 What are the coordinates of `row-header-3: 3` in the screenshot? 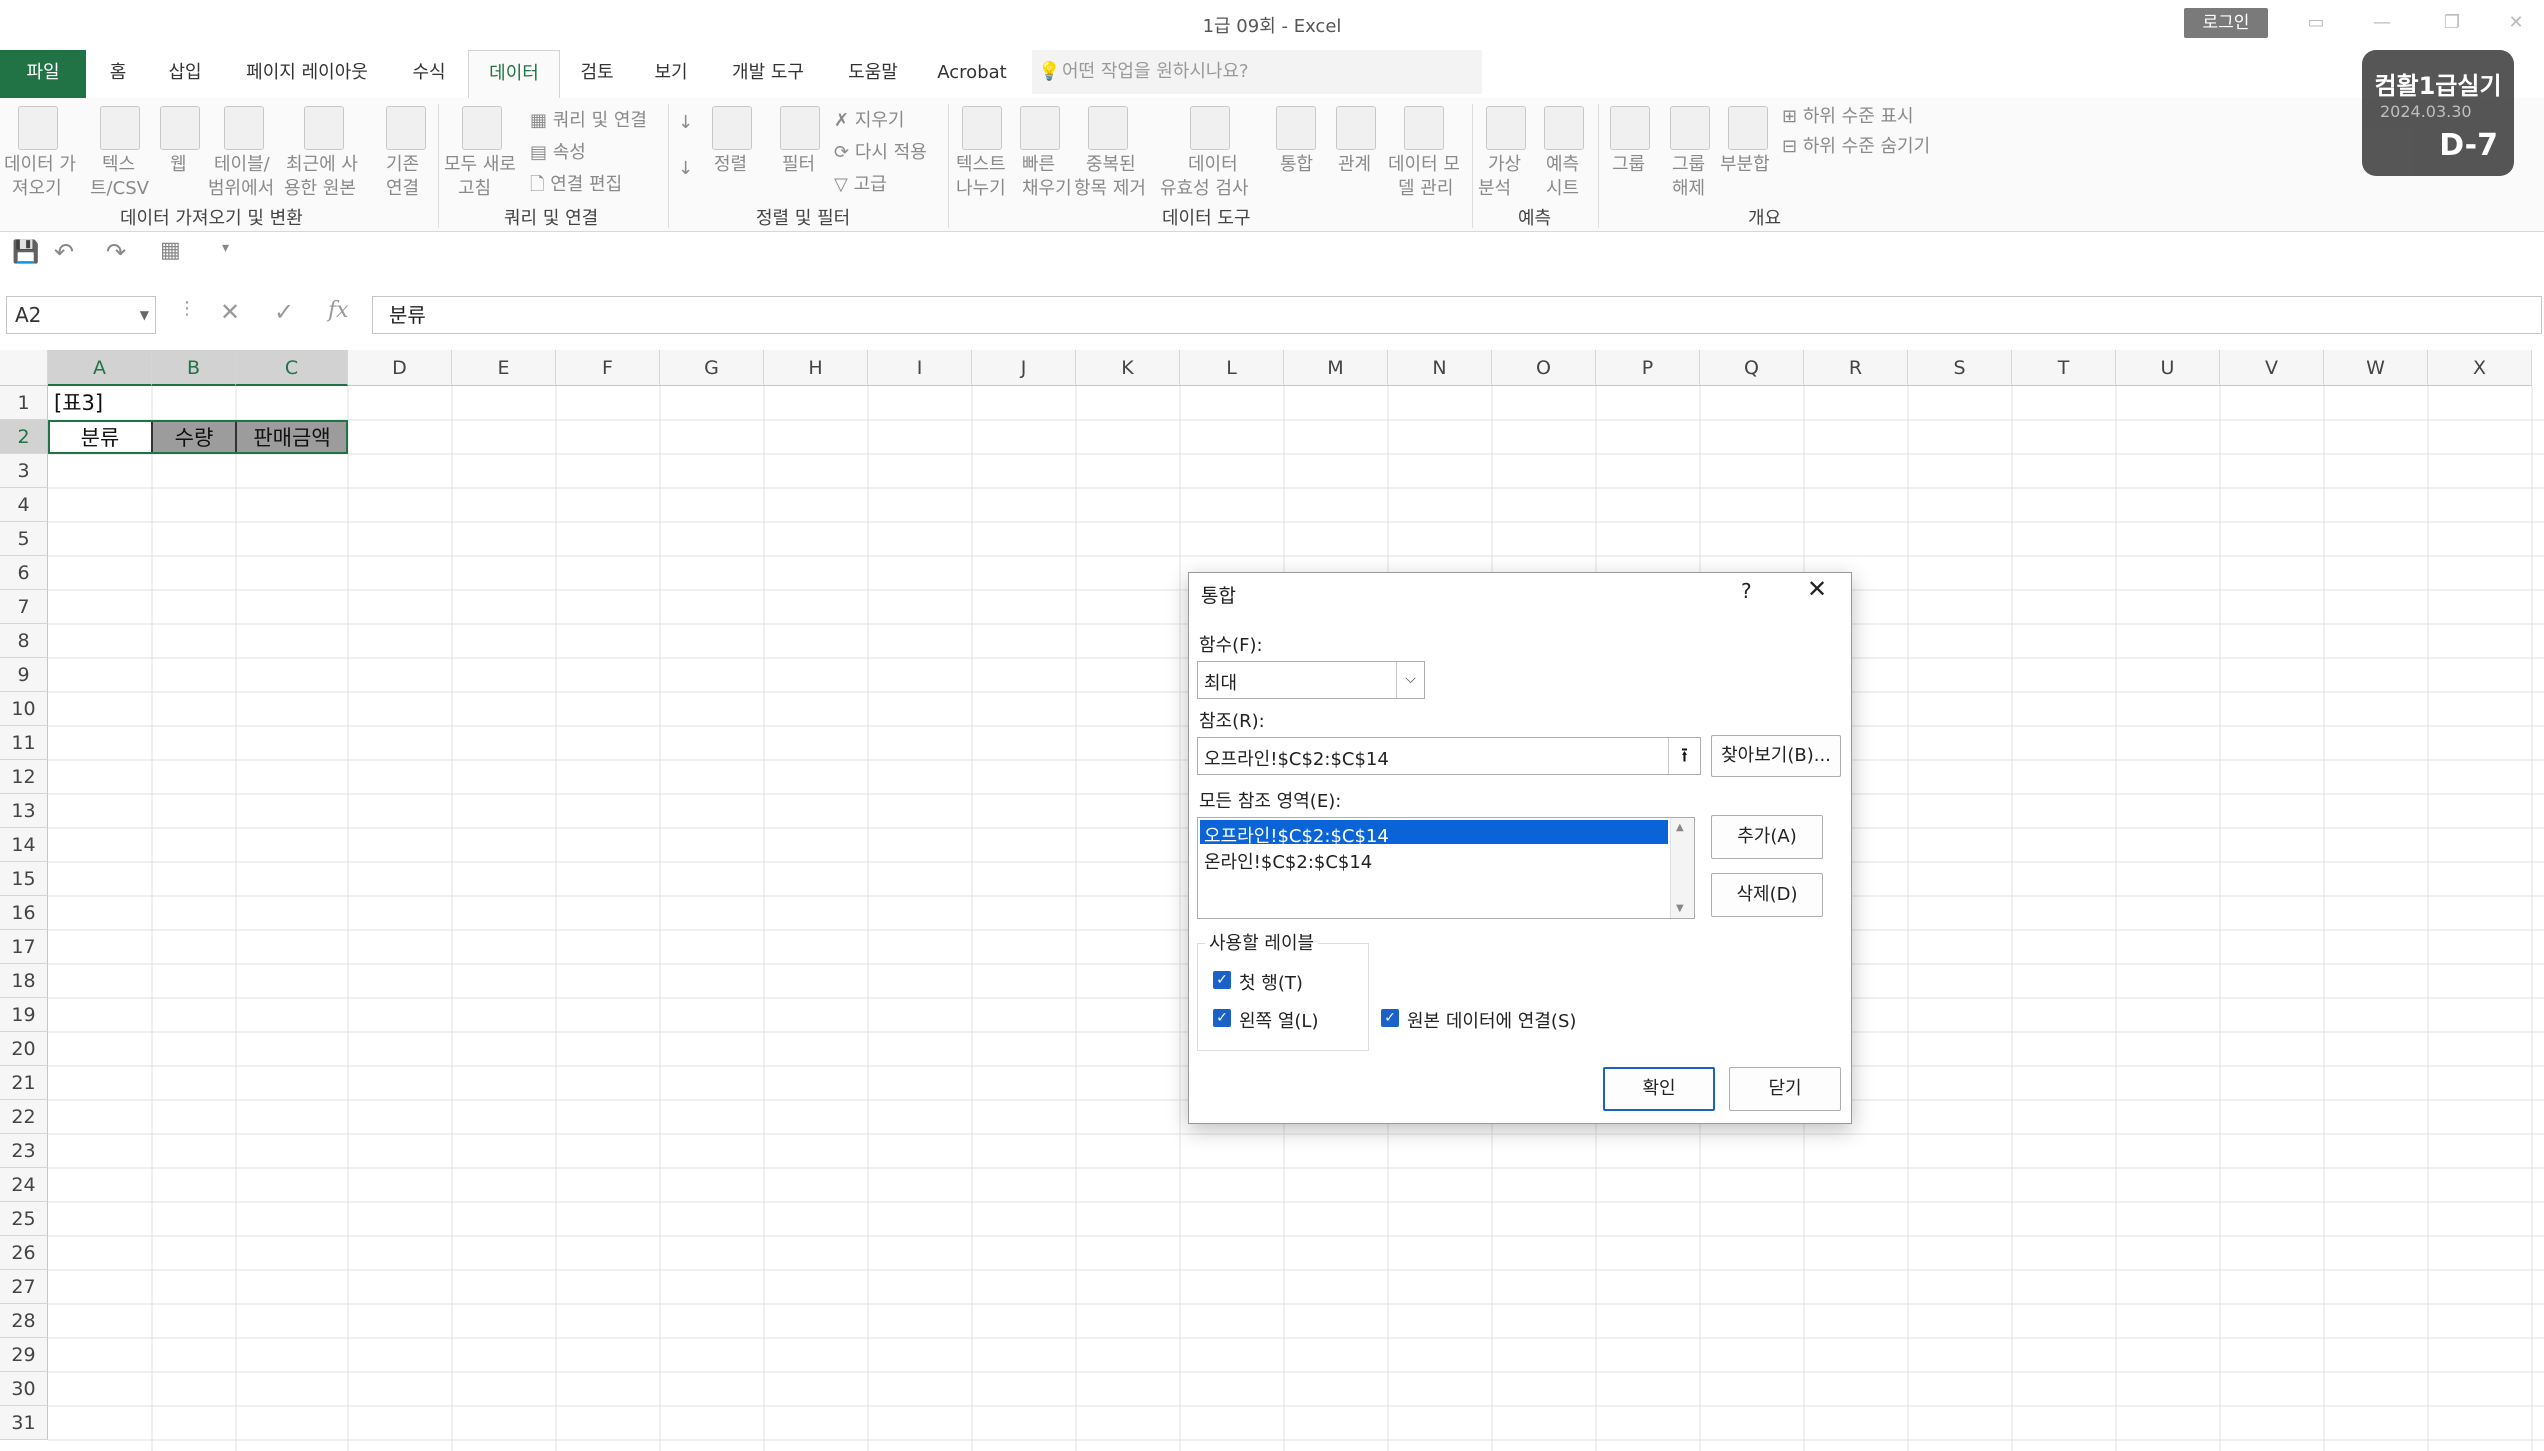 It's located at (24, 471).